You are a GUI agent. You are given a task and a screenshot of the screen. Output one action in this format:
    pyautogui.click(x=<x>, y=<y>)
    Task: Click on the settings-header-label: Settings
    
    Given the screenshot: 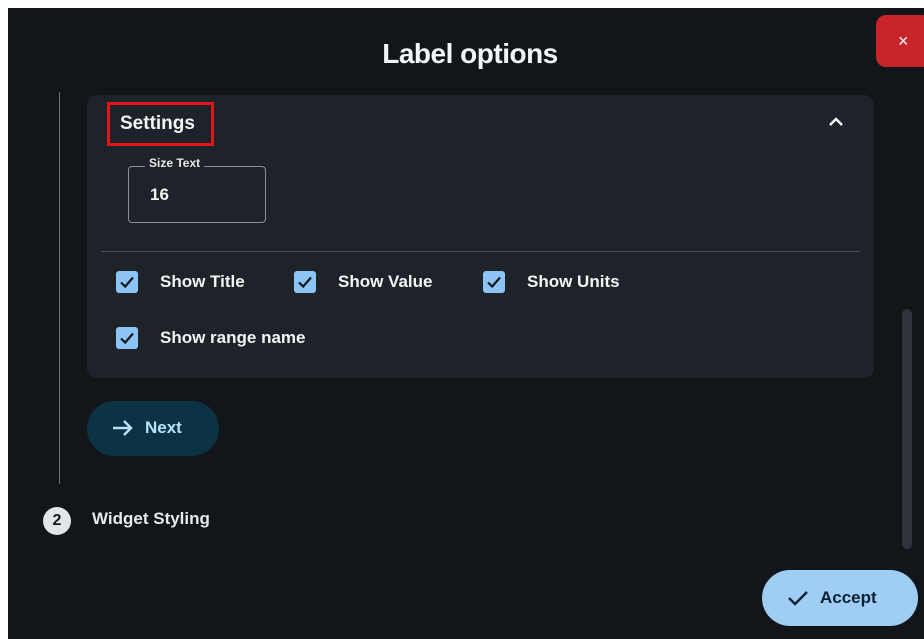 What is the action you would take?
    pyautogui.click(x=157, y=123)
    